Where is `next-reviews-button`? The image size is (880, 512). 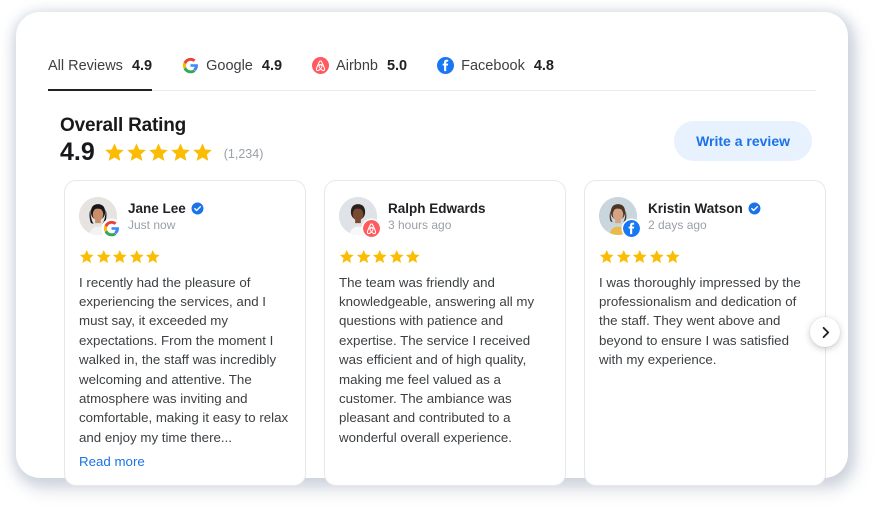 next-reviews-button is located at coordinates (825, 332).